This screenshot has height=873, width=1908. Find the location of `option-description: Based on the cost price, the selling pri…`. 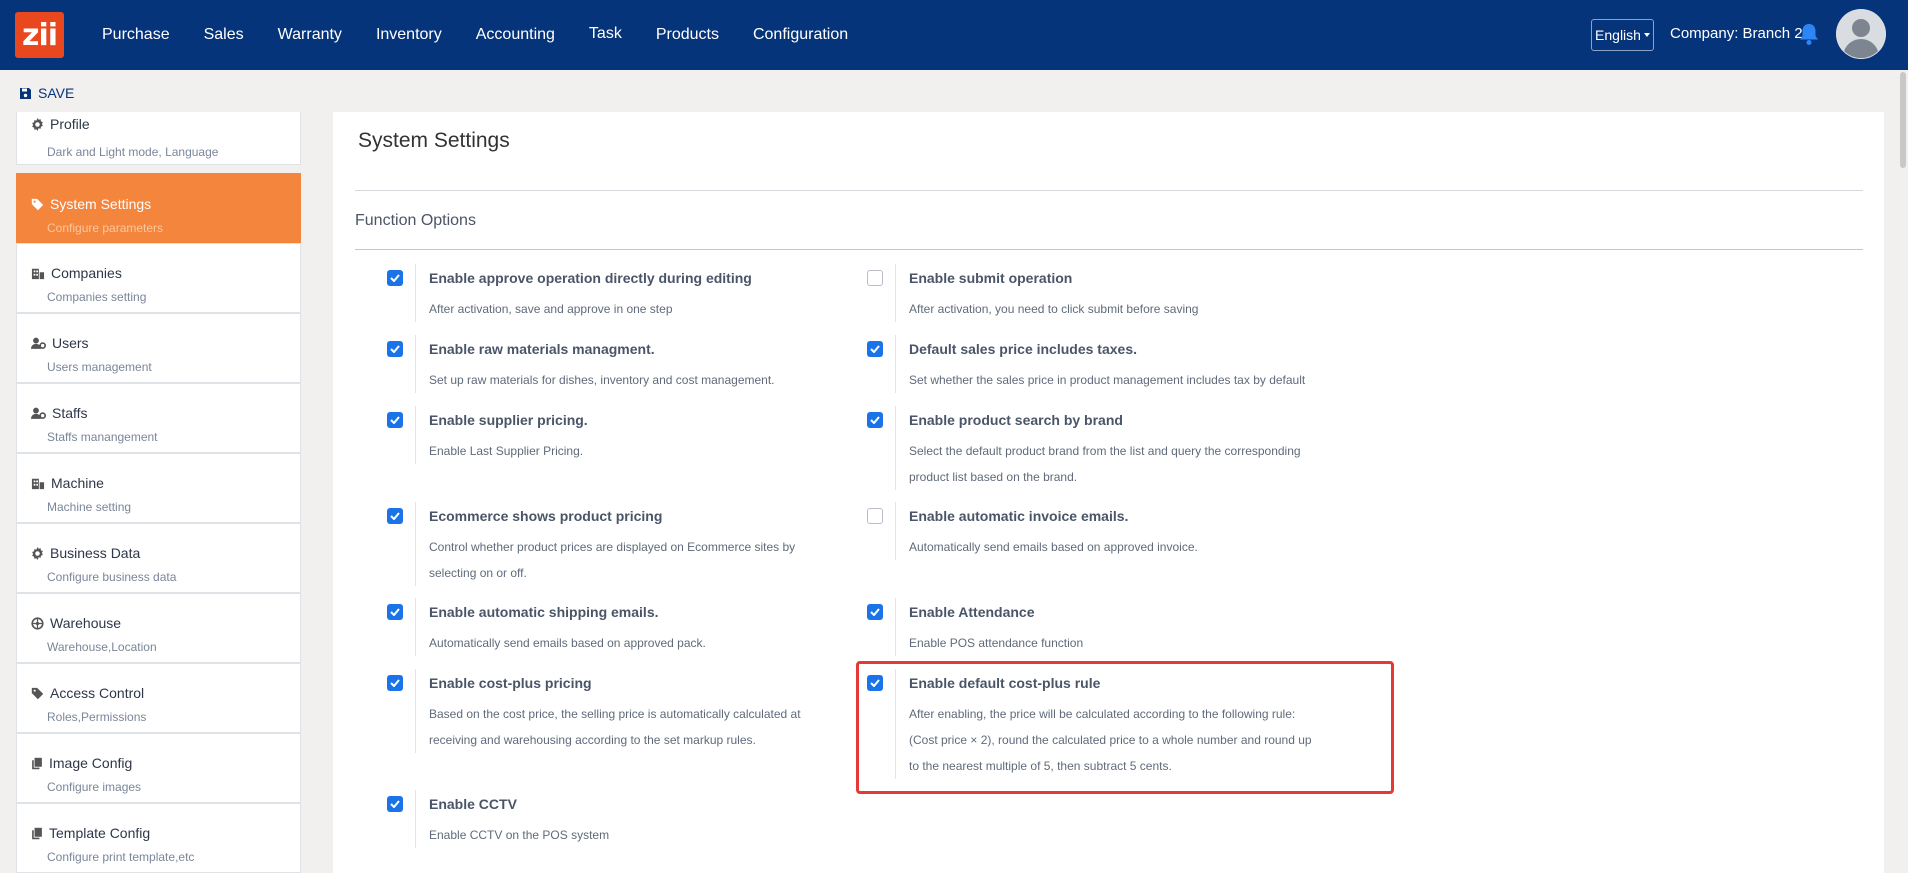

option-description: Based on the cost price, the selling pri… is located at coordinates (615, 727).